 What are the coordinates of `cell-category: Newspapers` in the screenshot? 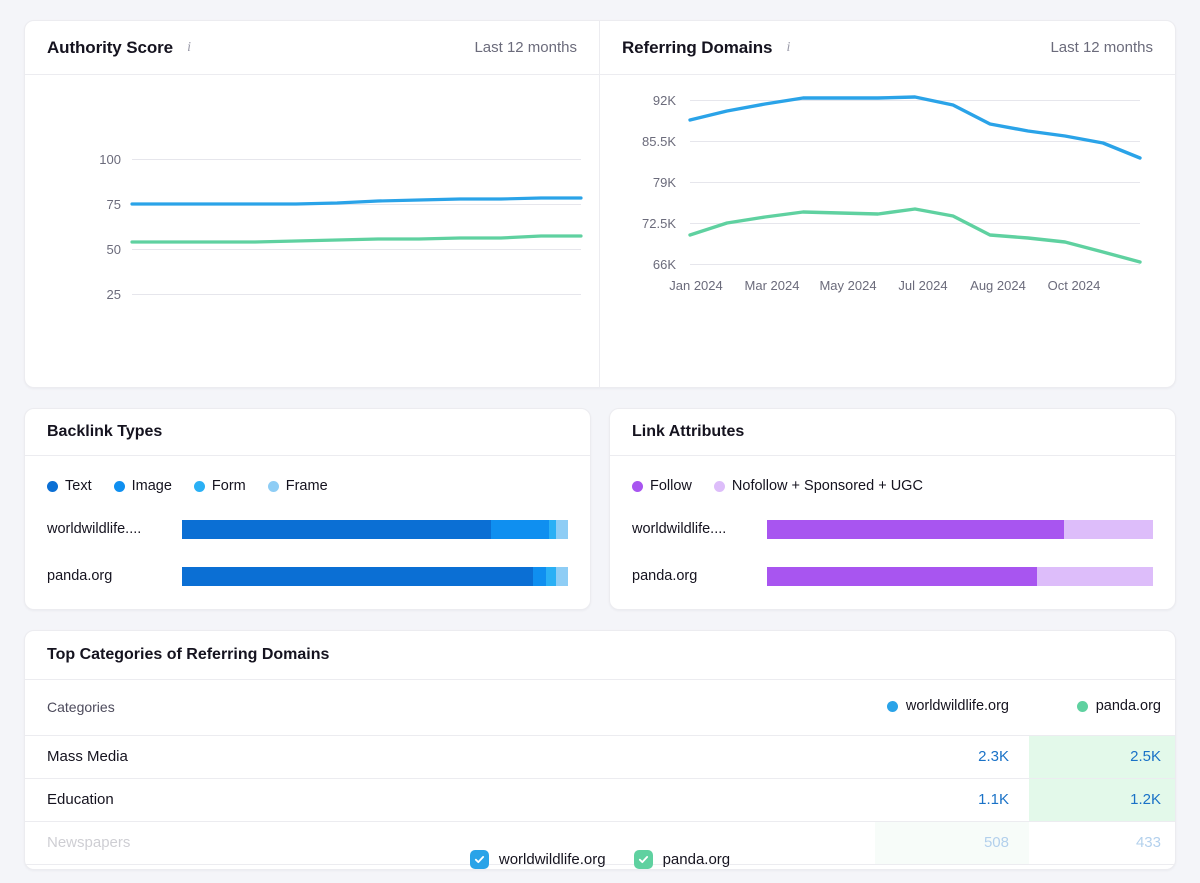 It's located at (450, 843).